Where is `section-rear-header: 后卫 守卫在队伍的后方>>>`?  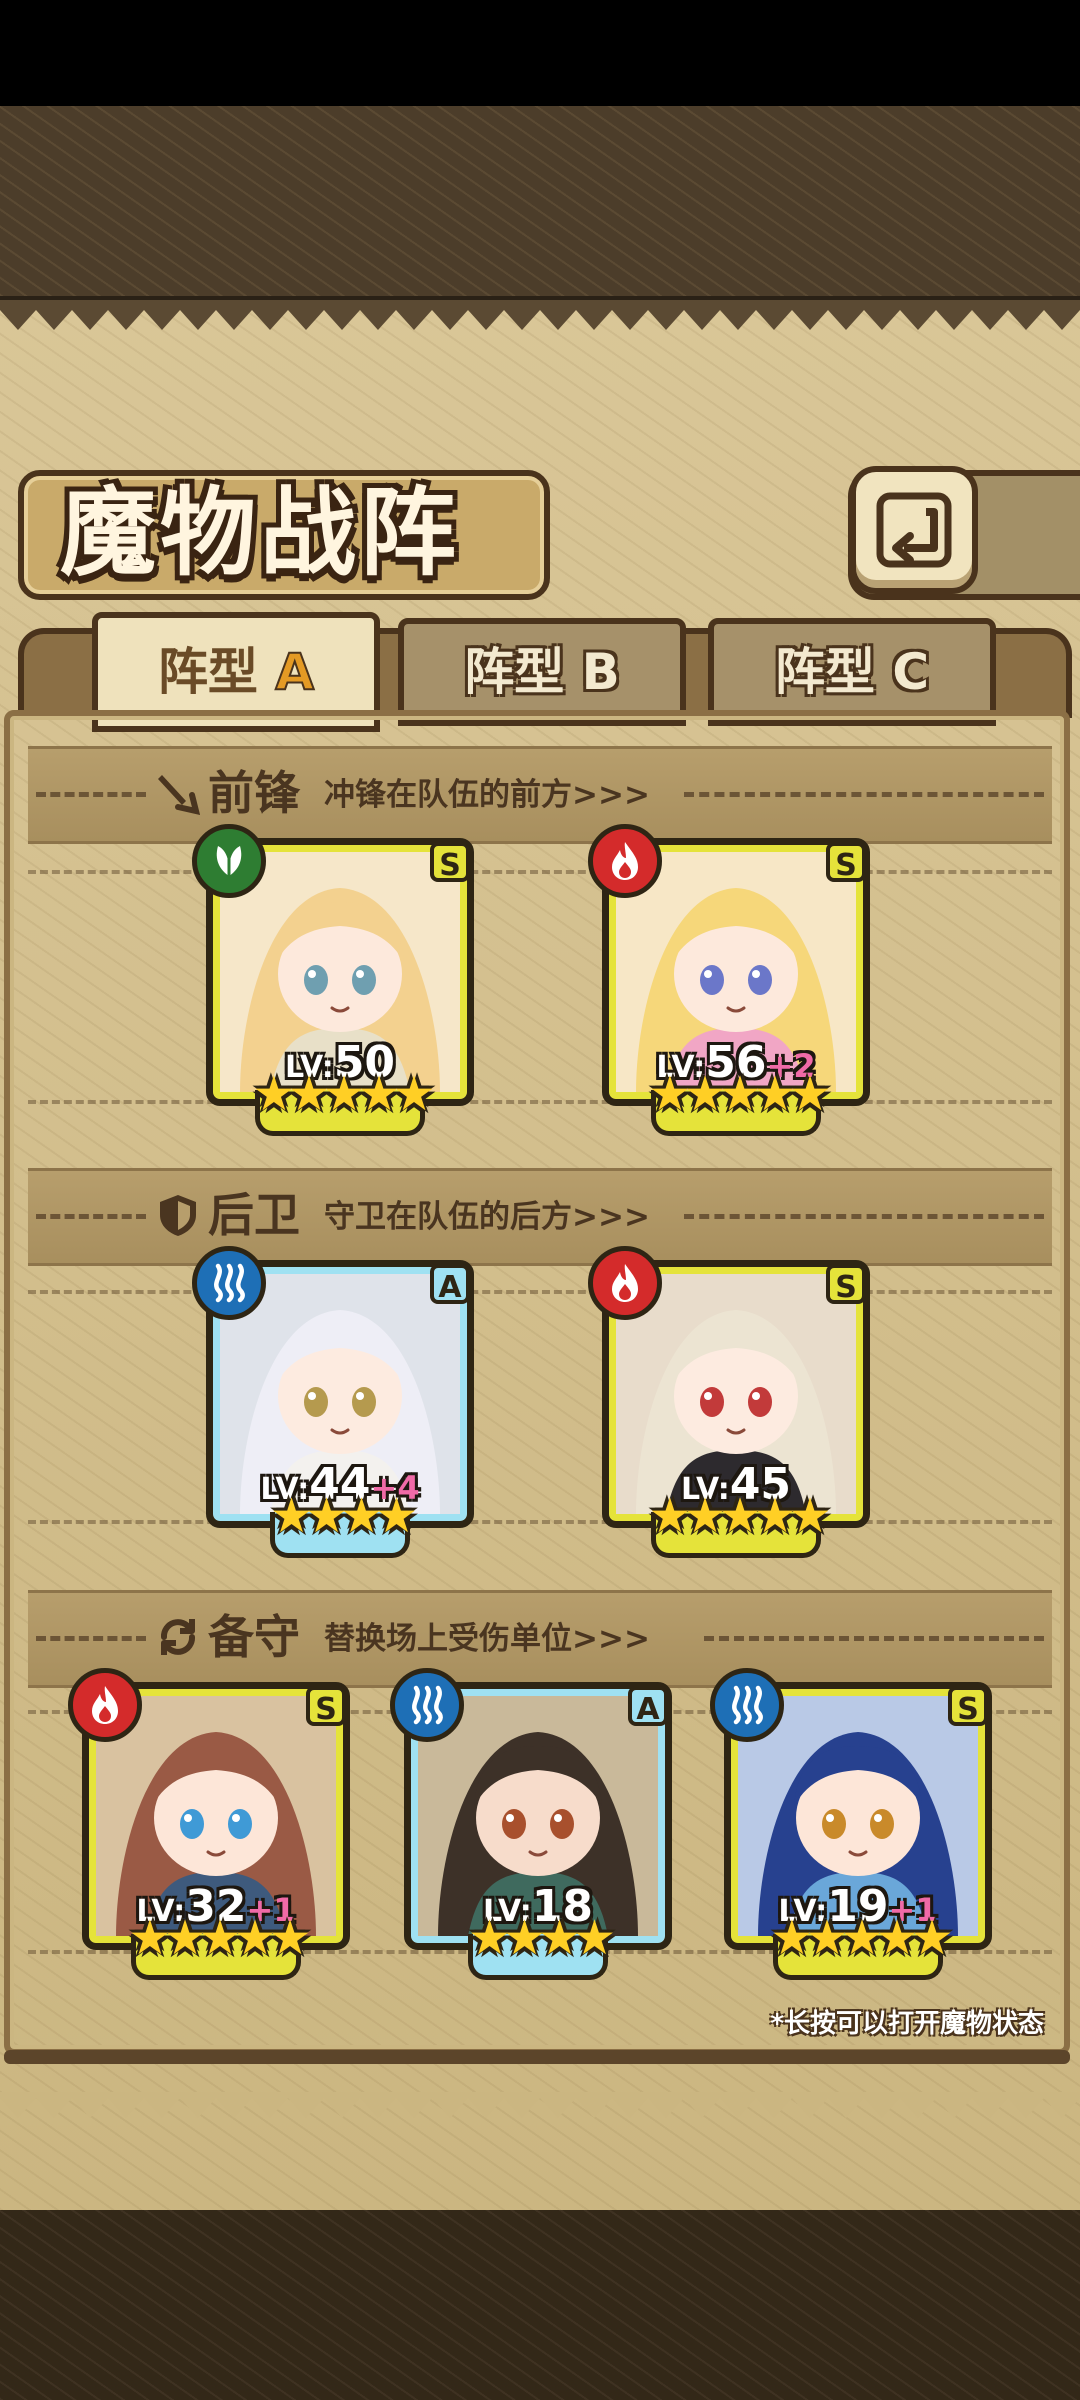 section-rear-header: 后卫 守卫在队伍的后方>>> is located at coordinates (540, 1217).